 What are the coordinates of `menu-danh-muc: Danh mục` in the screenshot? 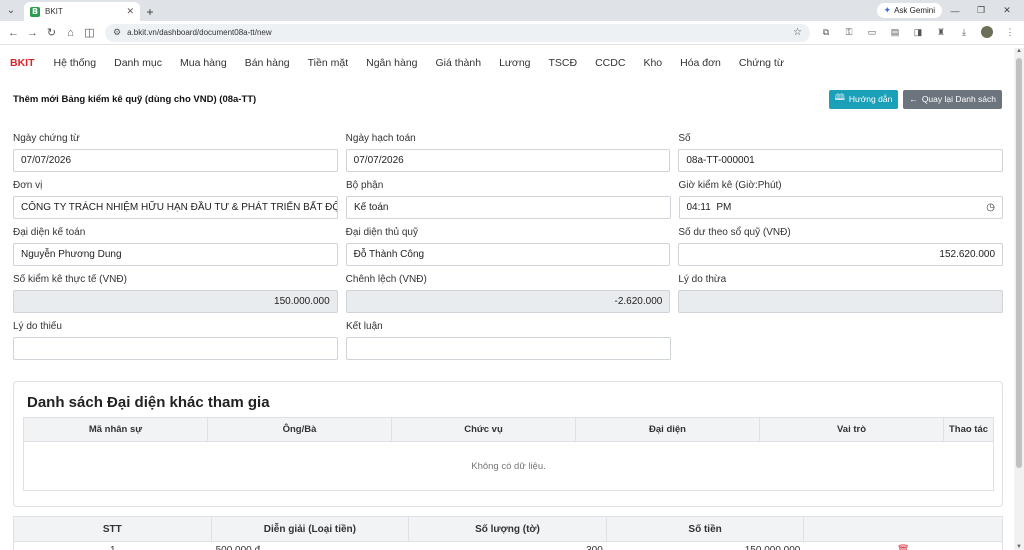 It's located at (138, 63).